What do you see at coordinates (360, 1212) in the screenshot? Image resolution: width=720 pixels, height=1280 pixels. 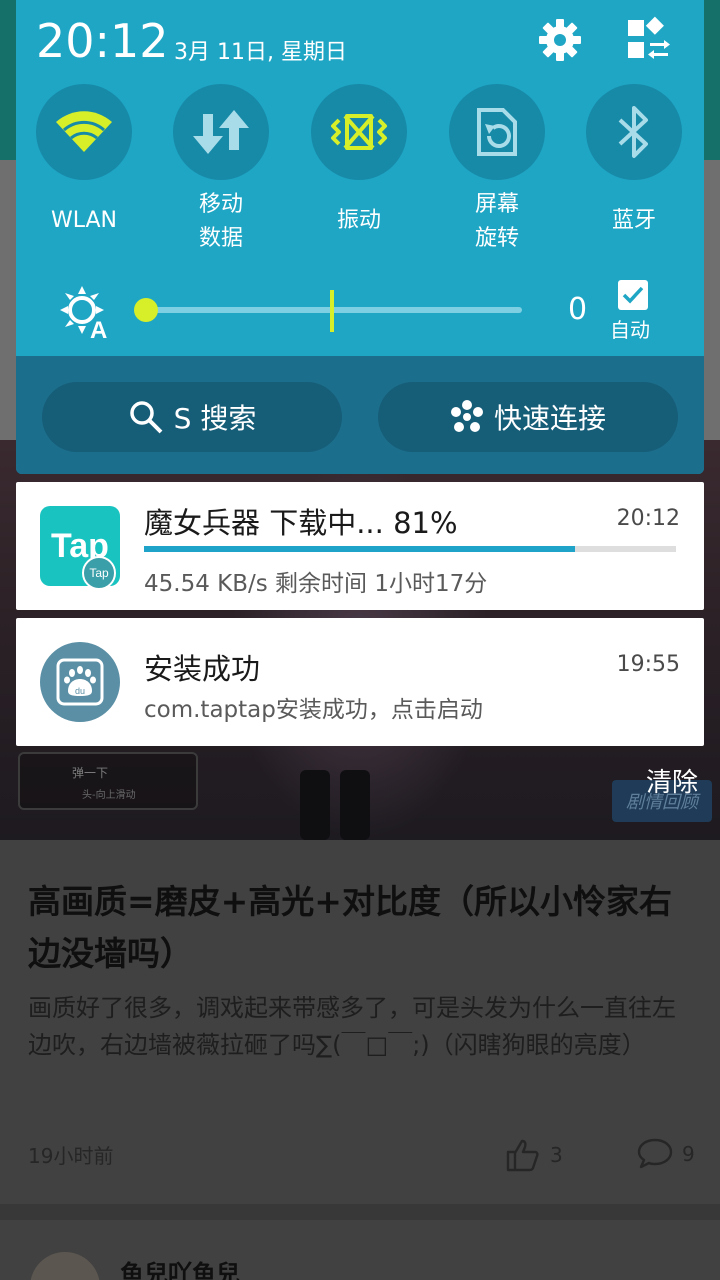 I see `feed-divider` at bounding box center [360, 1212].